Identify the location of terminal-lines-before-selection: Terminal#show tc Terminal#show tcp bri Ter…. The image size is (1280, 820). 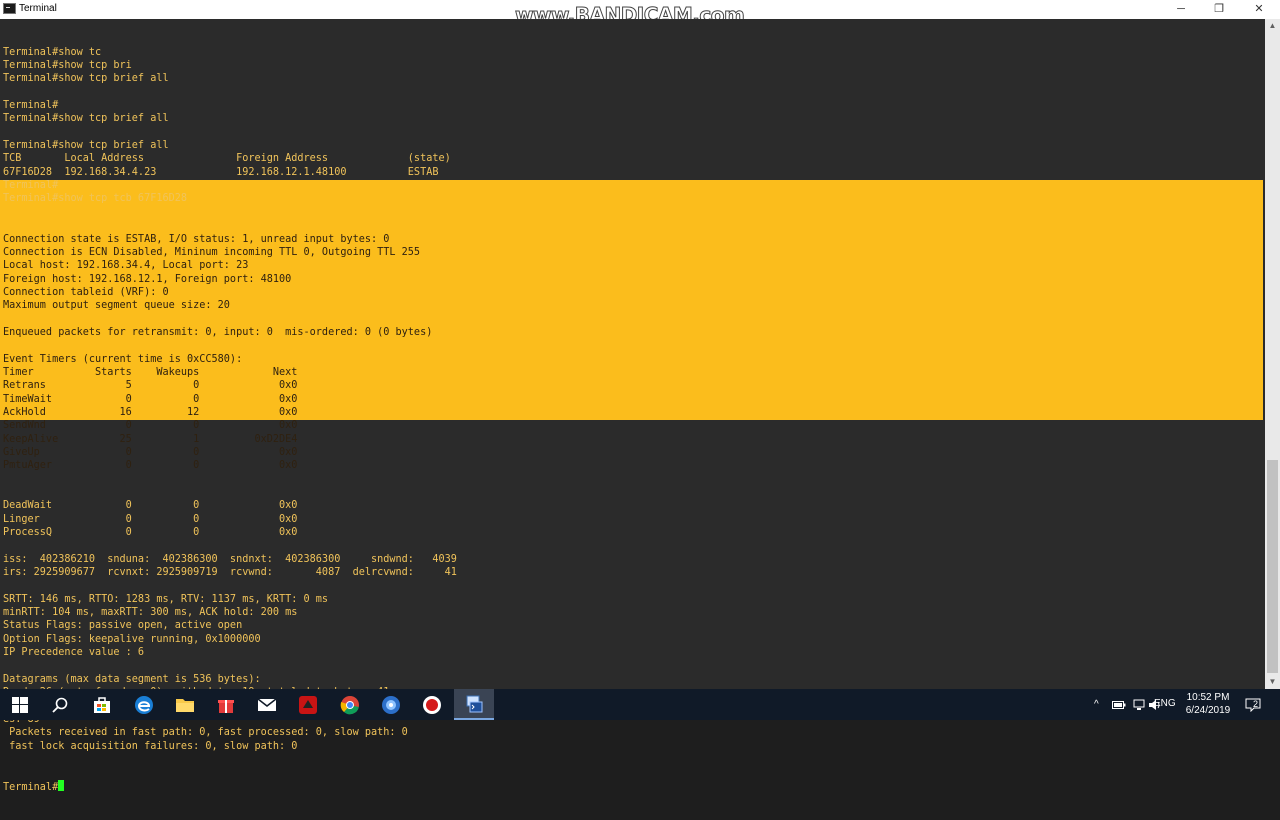
(340, 126).